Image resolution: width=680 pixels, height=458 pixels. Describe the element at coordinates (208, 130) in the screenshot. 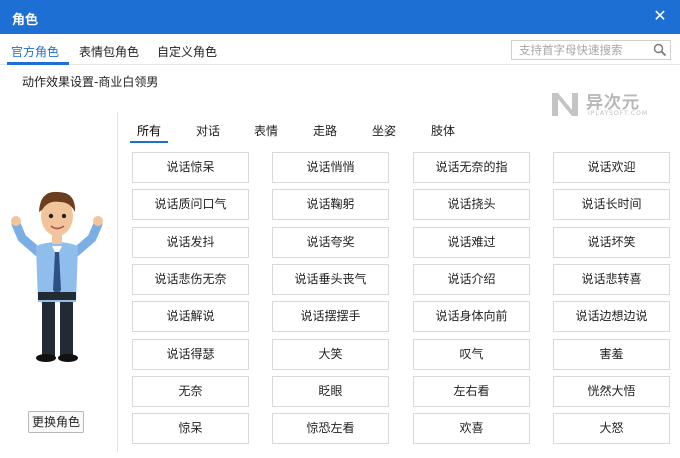

I see `category-tab-dialogue: 对话` at that location.